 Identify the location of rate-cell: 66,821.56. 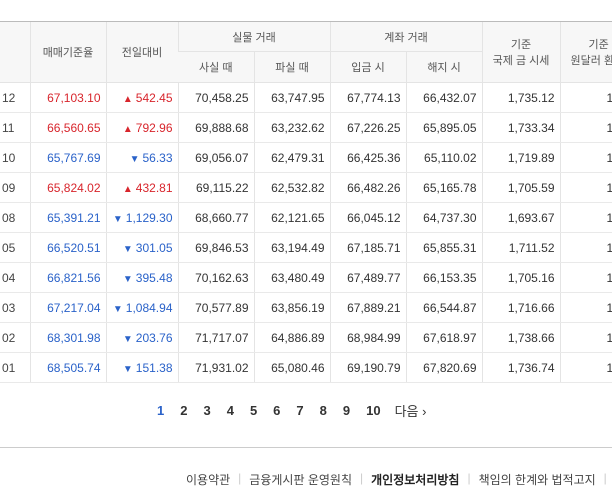
(67, 277).